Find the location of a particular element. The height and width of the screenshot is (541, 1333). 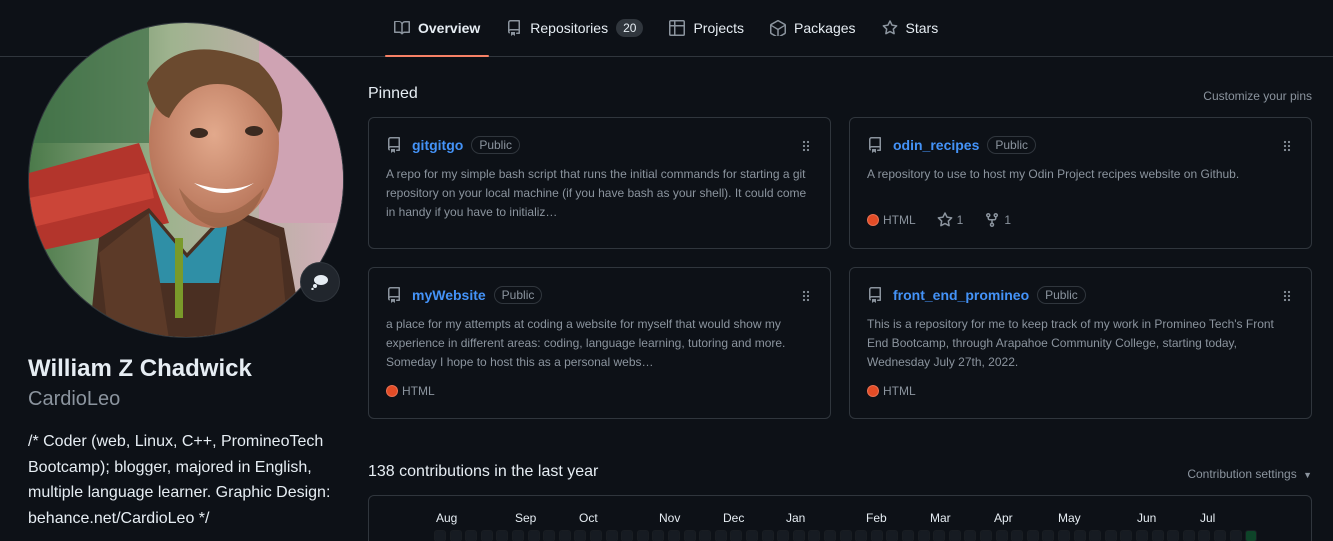

tab-projects: Projects is located at coordinates (706, 28).